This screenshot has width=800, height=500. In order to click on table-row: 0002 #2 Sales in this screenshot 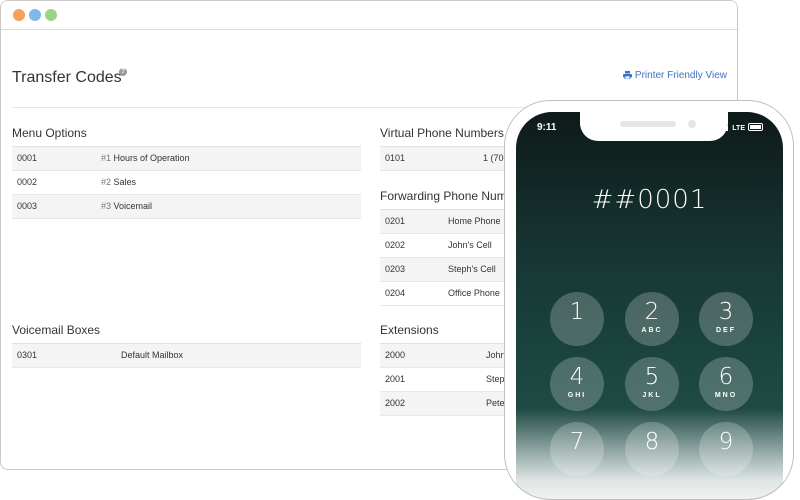, I will do `click(186, 183)`.